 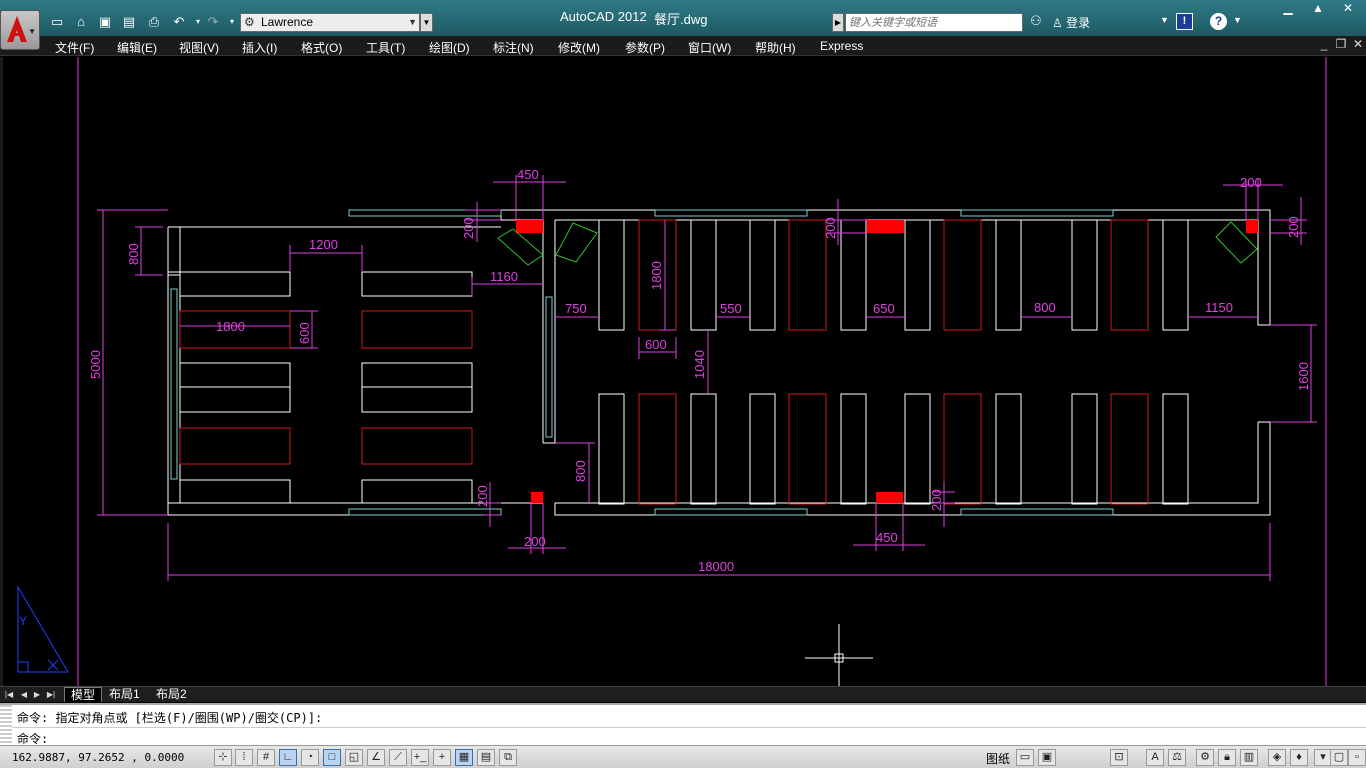 What do you see at coordinates (179, 22) in the screenshot?
I see `undo-icon: ↶` at bounding box center [179, 22].